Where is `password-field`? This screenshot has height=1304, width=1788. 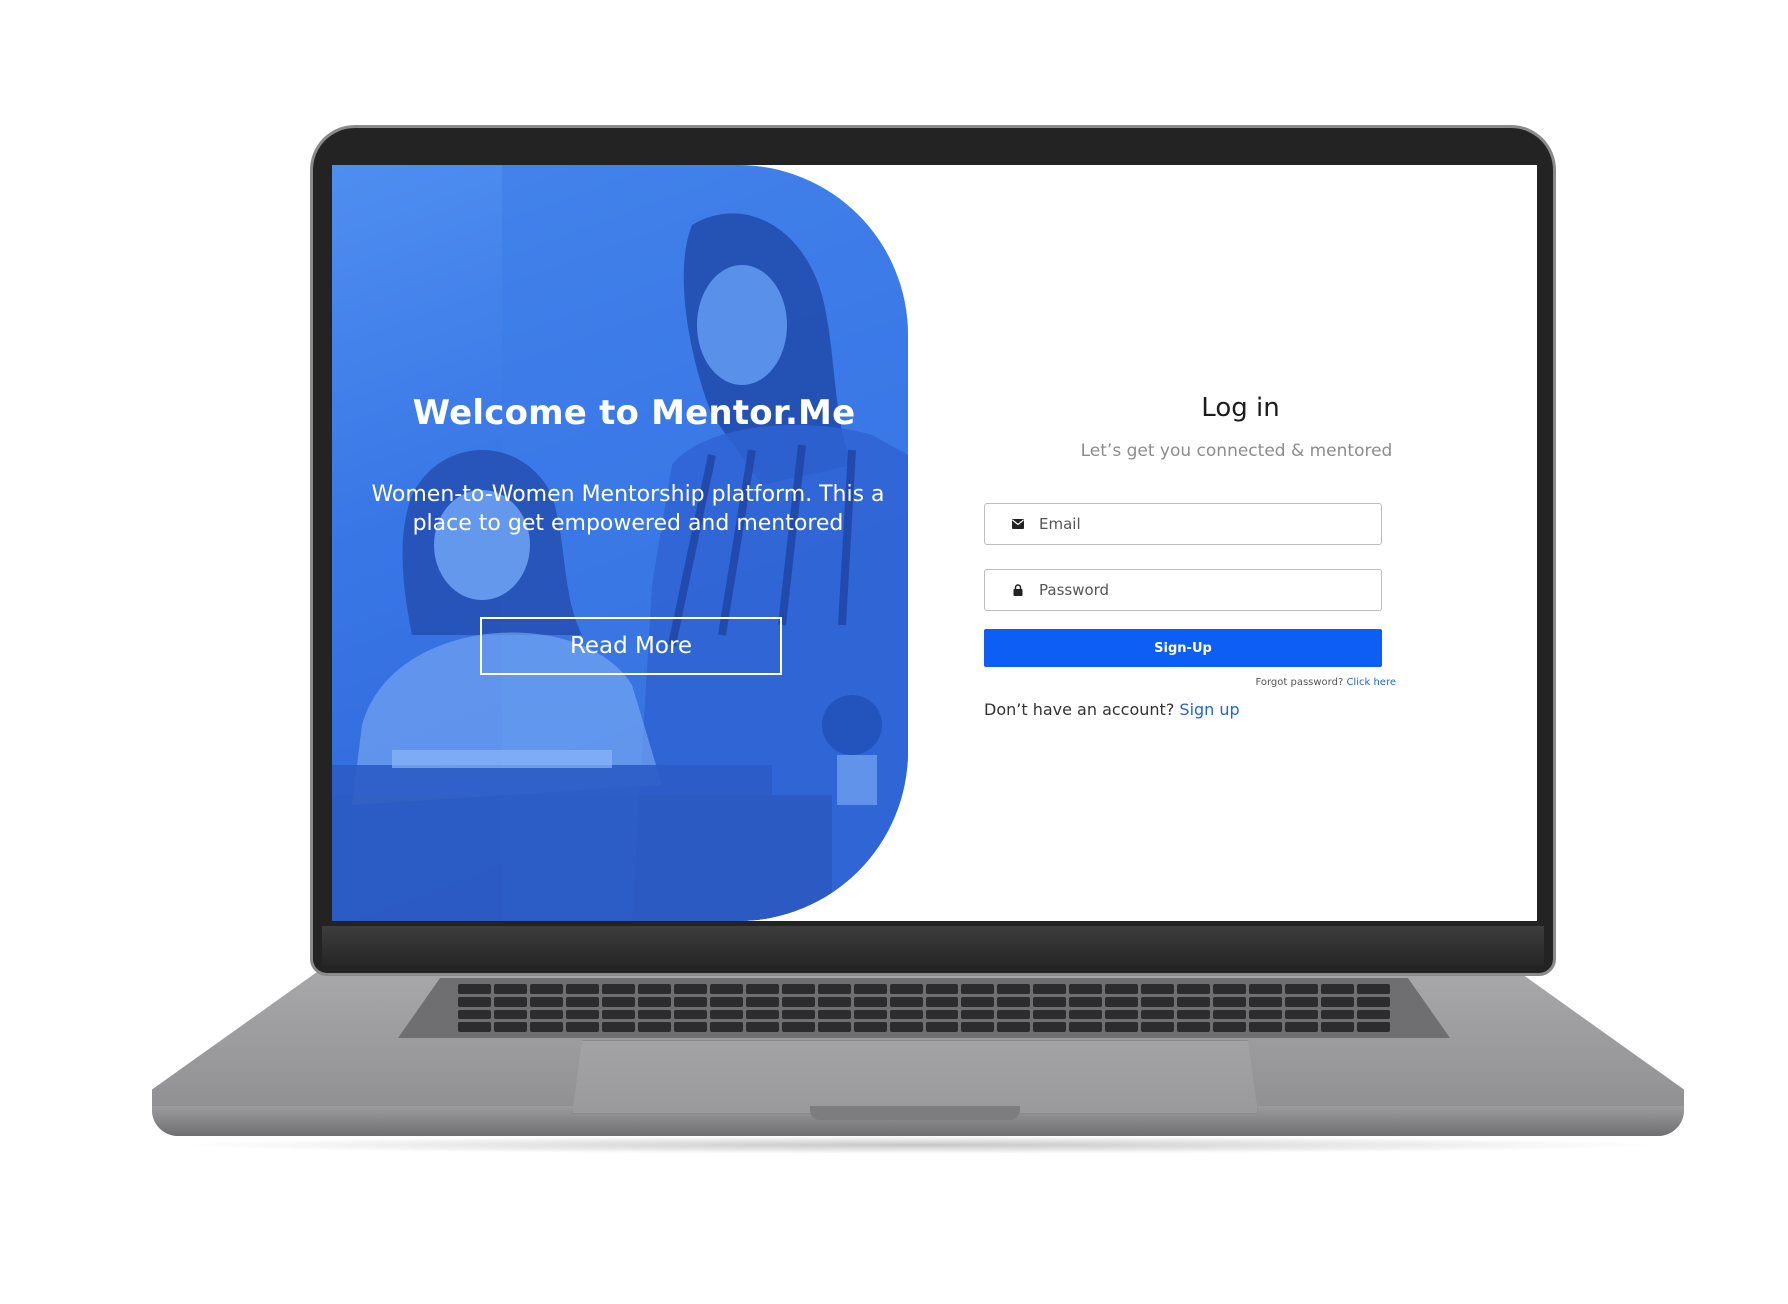 password-field is located at coordinates (1183, 590).